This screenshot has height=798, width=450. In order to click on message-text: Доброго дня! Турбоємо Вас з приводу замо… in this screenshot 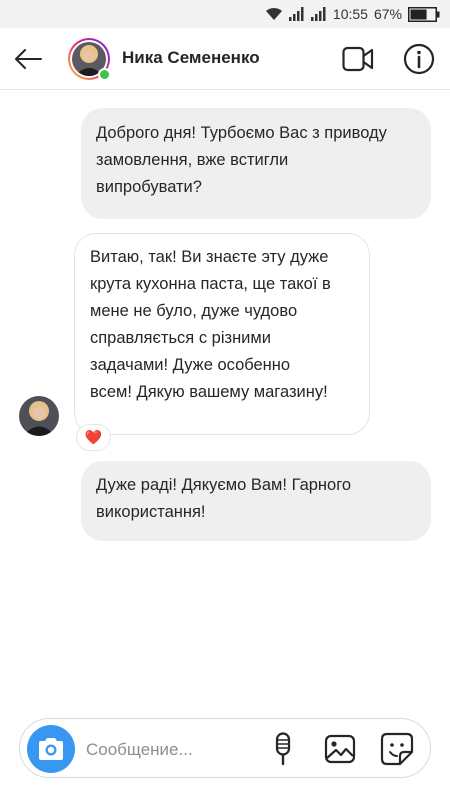, I will do `click(241, 160)`.